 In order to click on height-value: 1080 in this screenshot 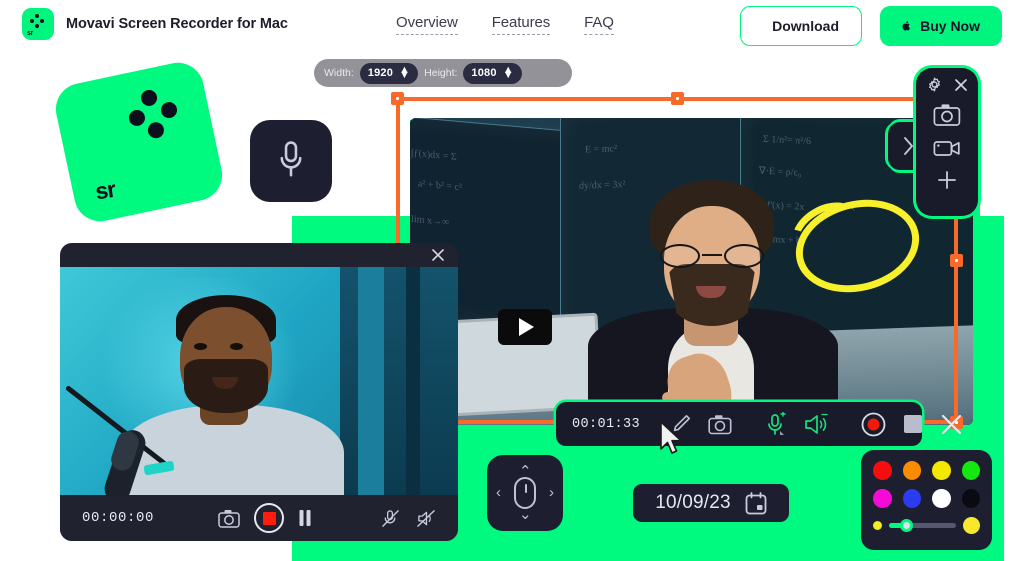, I will do `click(484, 73)`.